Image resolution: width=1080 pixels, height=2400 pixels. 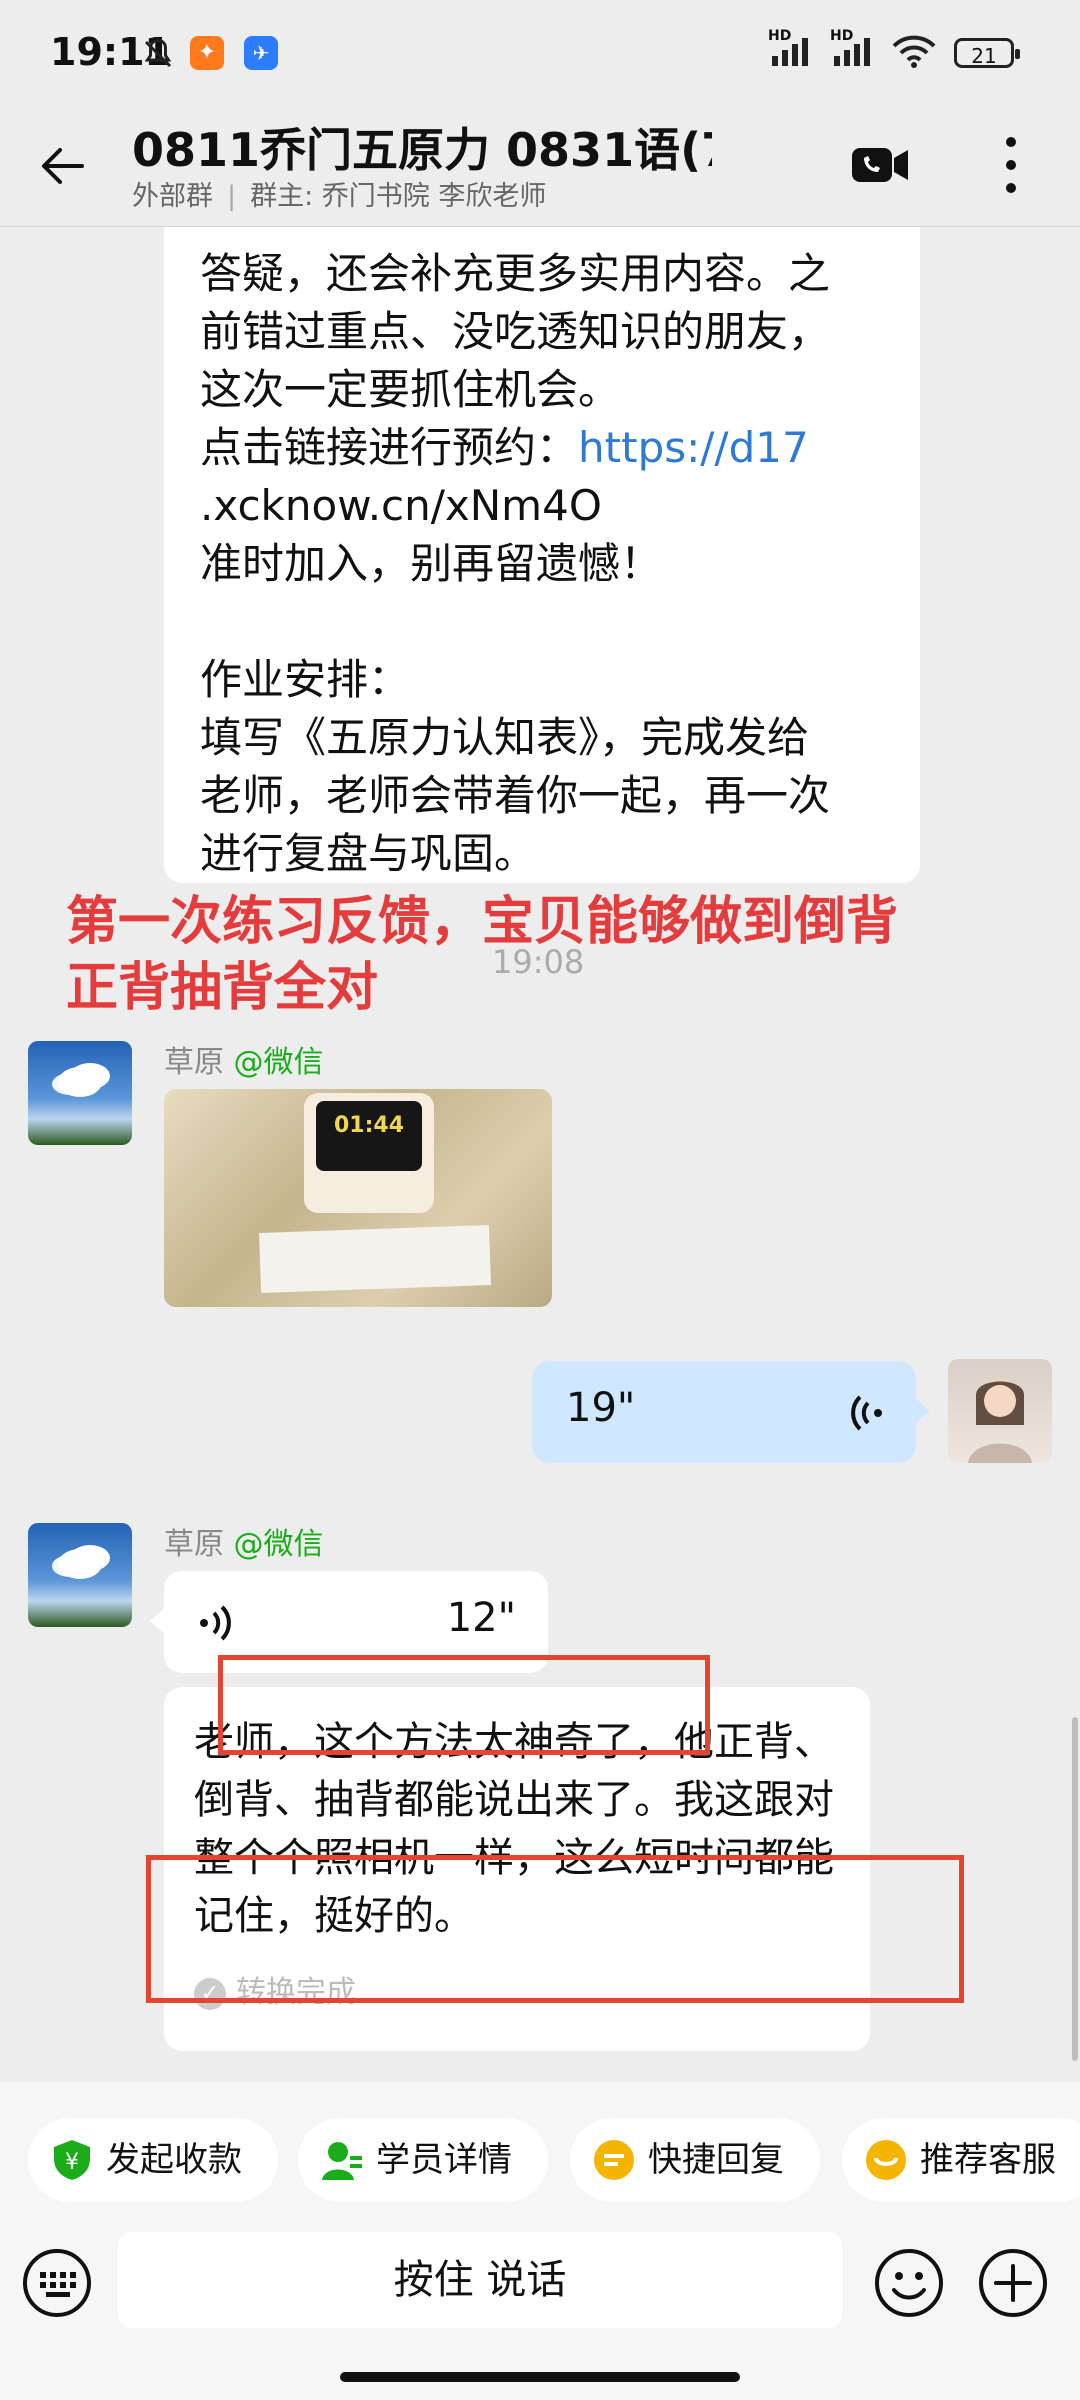 What do you see at coordinates (158, 53) in the screenshot?
I see `bell-muted-icon` at bounding box center [158, 53].